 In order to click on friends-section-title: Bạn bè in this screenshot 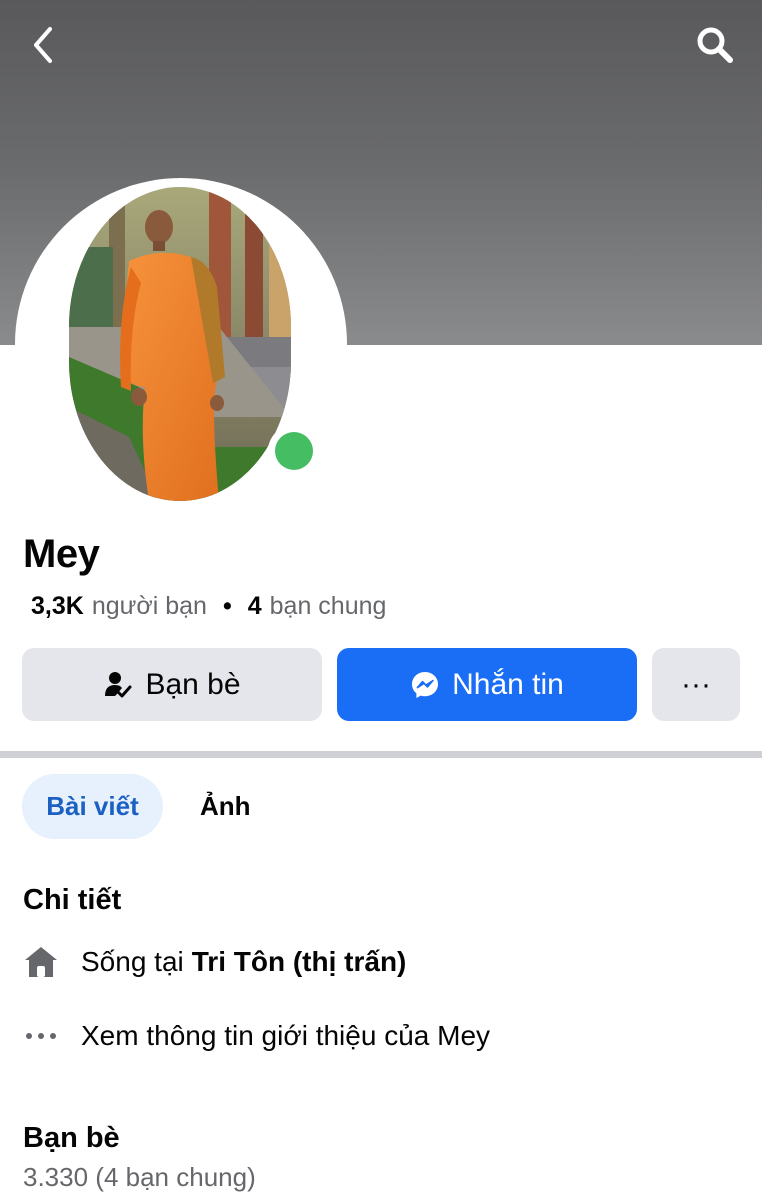, I will do `click(71, 1138)`.